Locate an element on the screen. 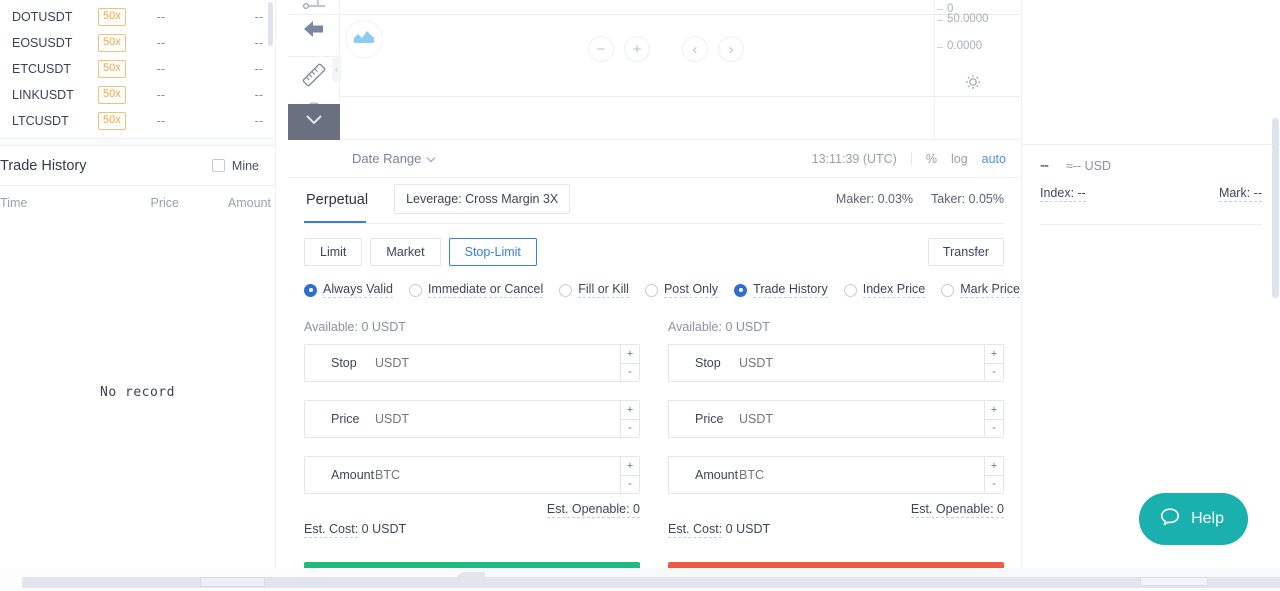 This screenshot has height=591, width=1280. sell-amount-steppers: + - is located at coordinates (993, 475).